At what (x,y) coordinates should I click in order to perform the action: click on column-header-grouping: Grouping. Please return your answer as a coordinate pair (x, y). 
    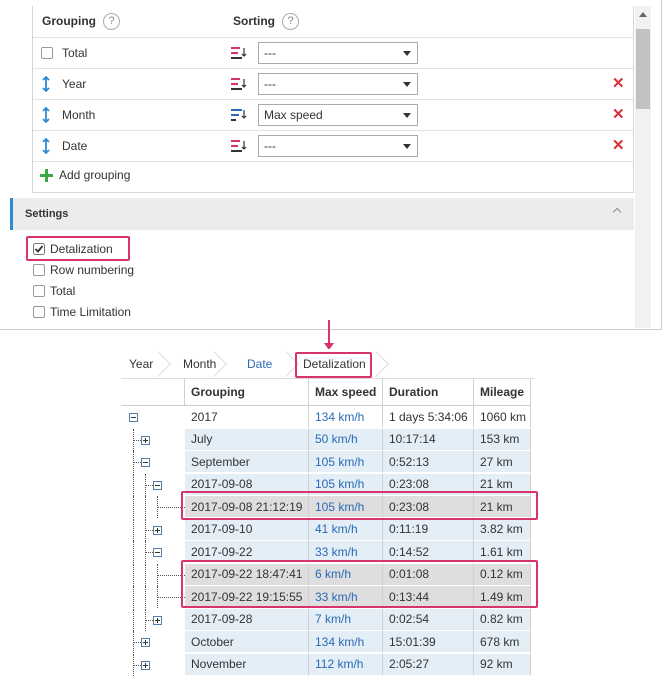
    Looking at the image, I should click on (247, 392).